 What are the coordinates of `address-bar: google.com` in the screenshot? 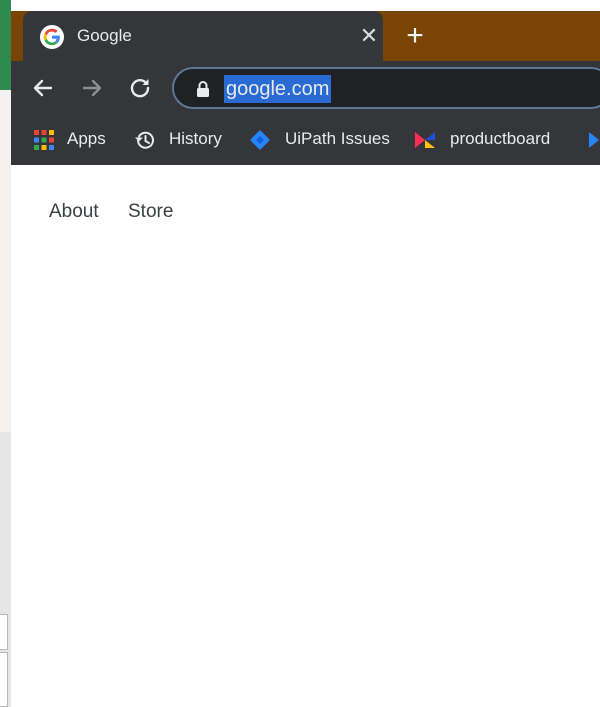 It's located at (386, 88).